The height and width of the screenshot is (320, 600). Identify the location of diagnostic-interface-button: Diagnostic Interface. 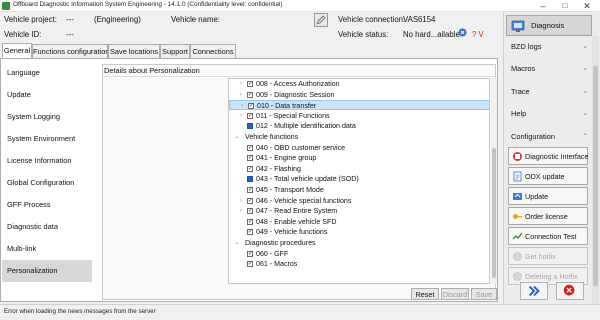
(548, 156).